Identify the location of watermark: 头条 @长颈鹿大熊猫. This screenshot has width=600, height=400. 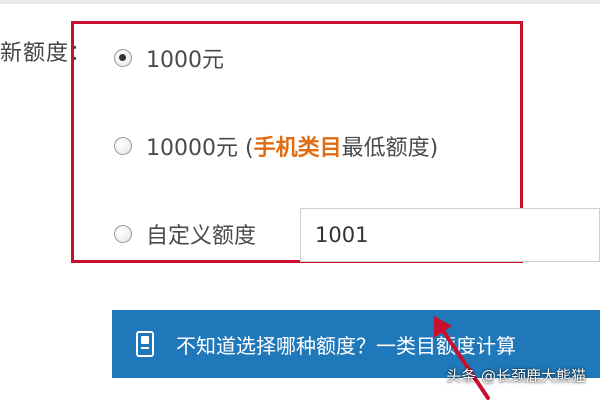
(516, 376).